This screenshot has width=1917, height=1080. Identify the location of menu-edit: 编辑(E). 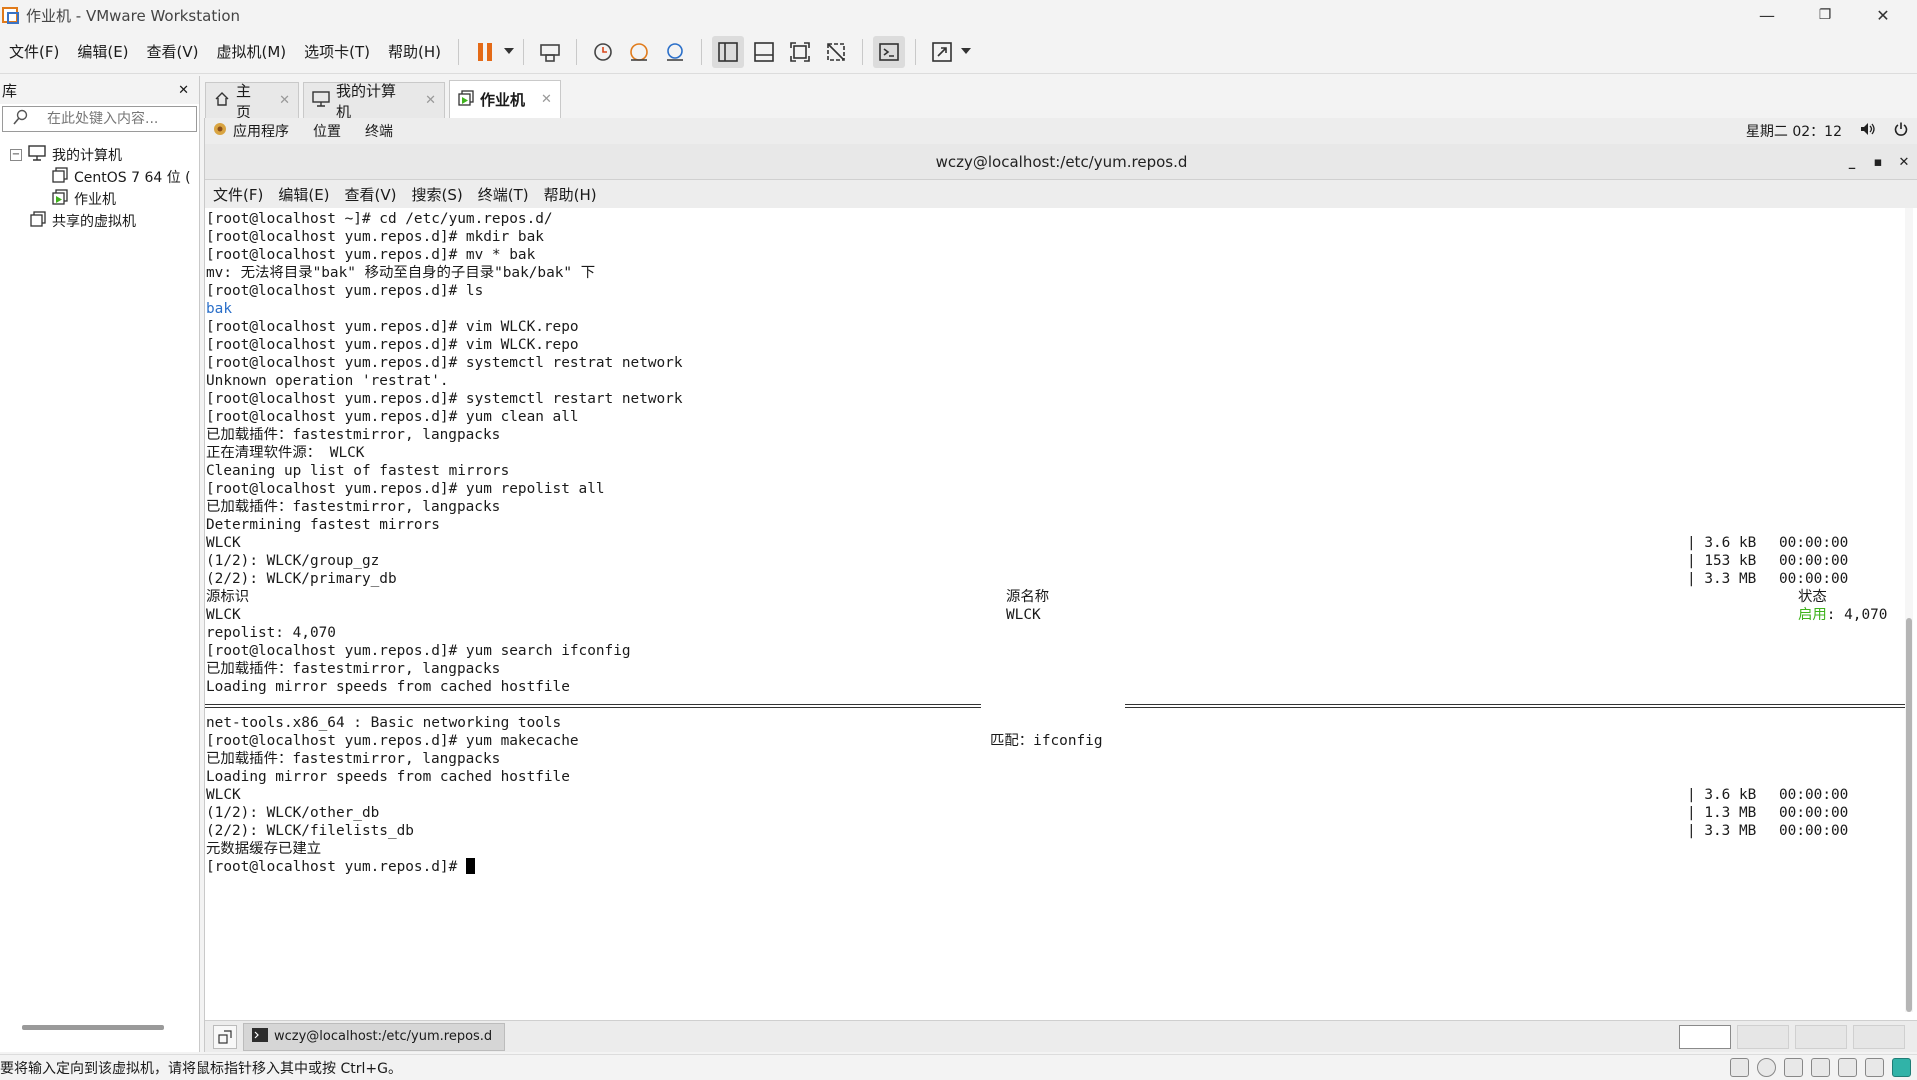
(102, 51).